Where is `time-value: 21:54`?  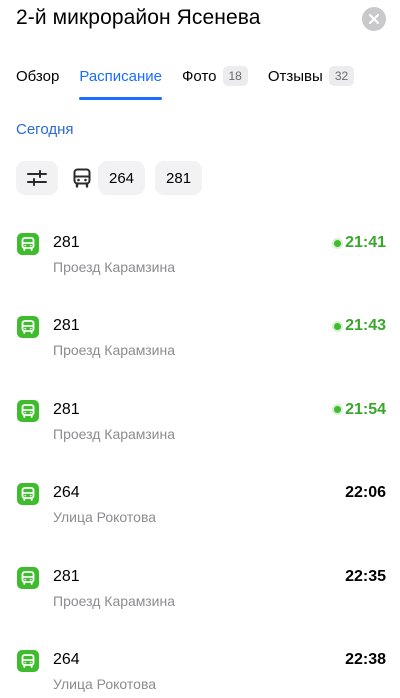
time-value: 21:54 is located at coordinates (365, 409).